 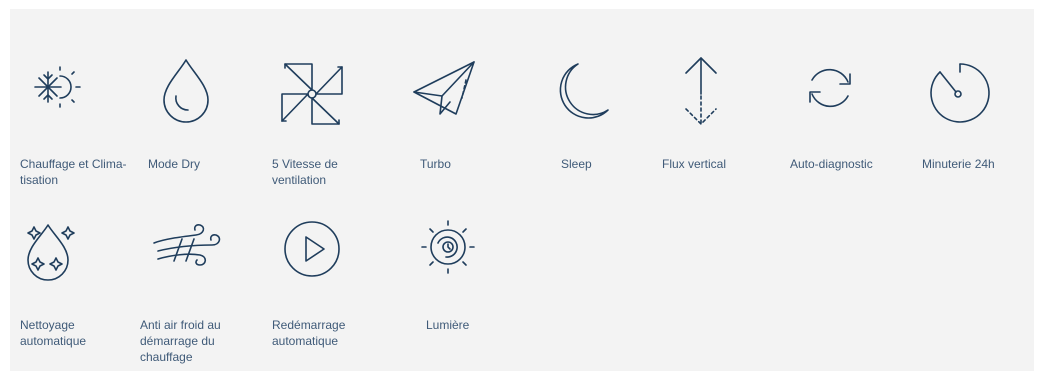 What do you see at coordinates (831, 164) in the screenshot?
I see `feature-label-line1: Auto-diagnostic` at bounding box center [831, 164].